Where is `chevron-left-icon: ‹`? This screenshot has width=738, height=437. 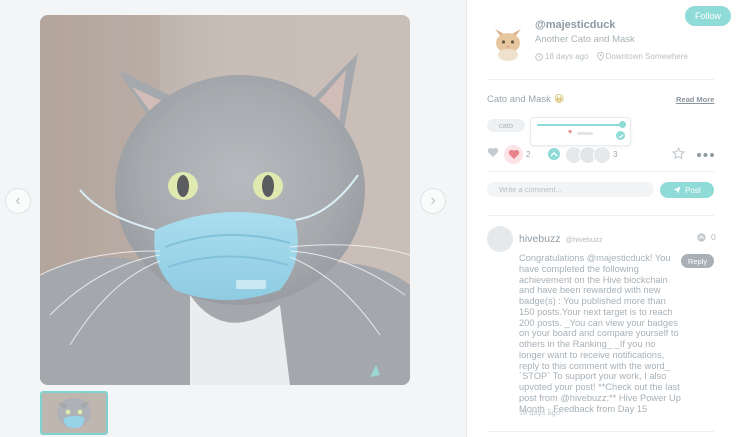 chevron-left-icon: ‹ is located at coordinates (18, 200).